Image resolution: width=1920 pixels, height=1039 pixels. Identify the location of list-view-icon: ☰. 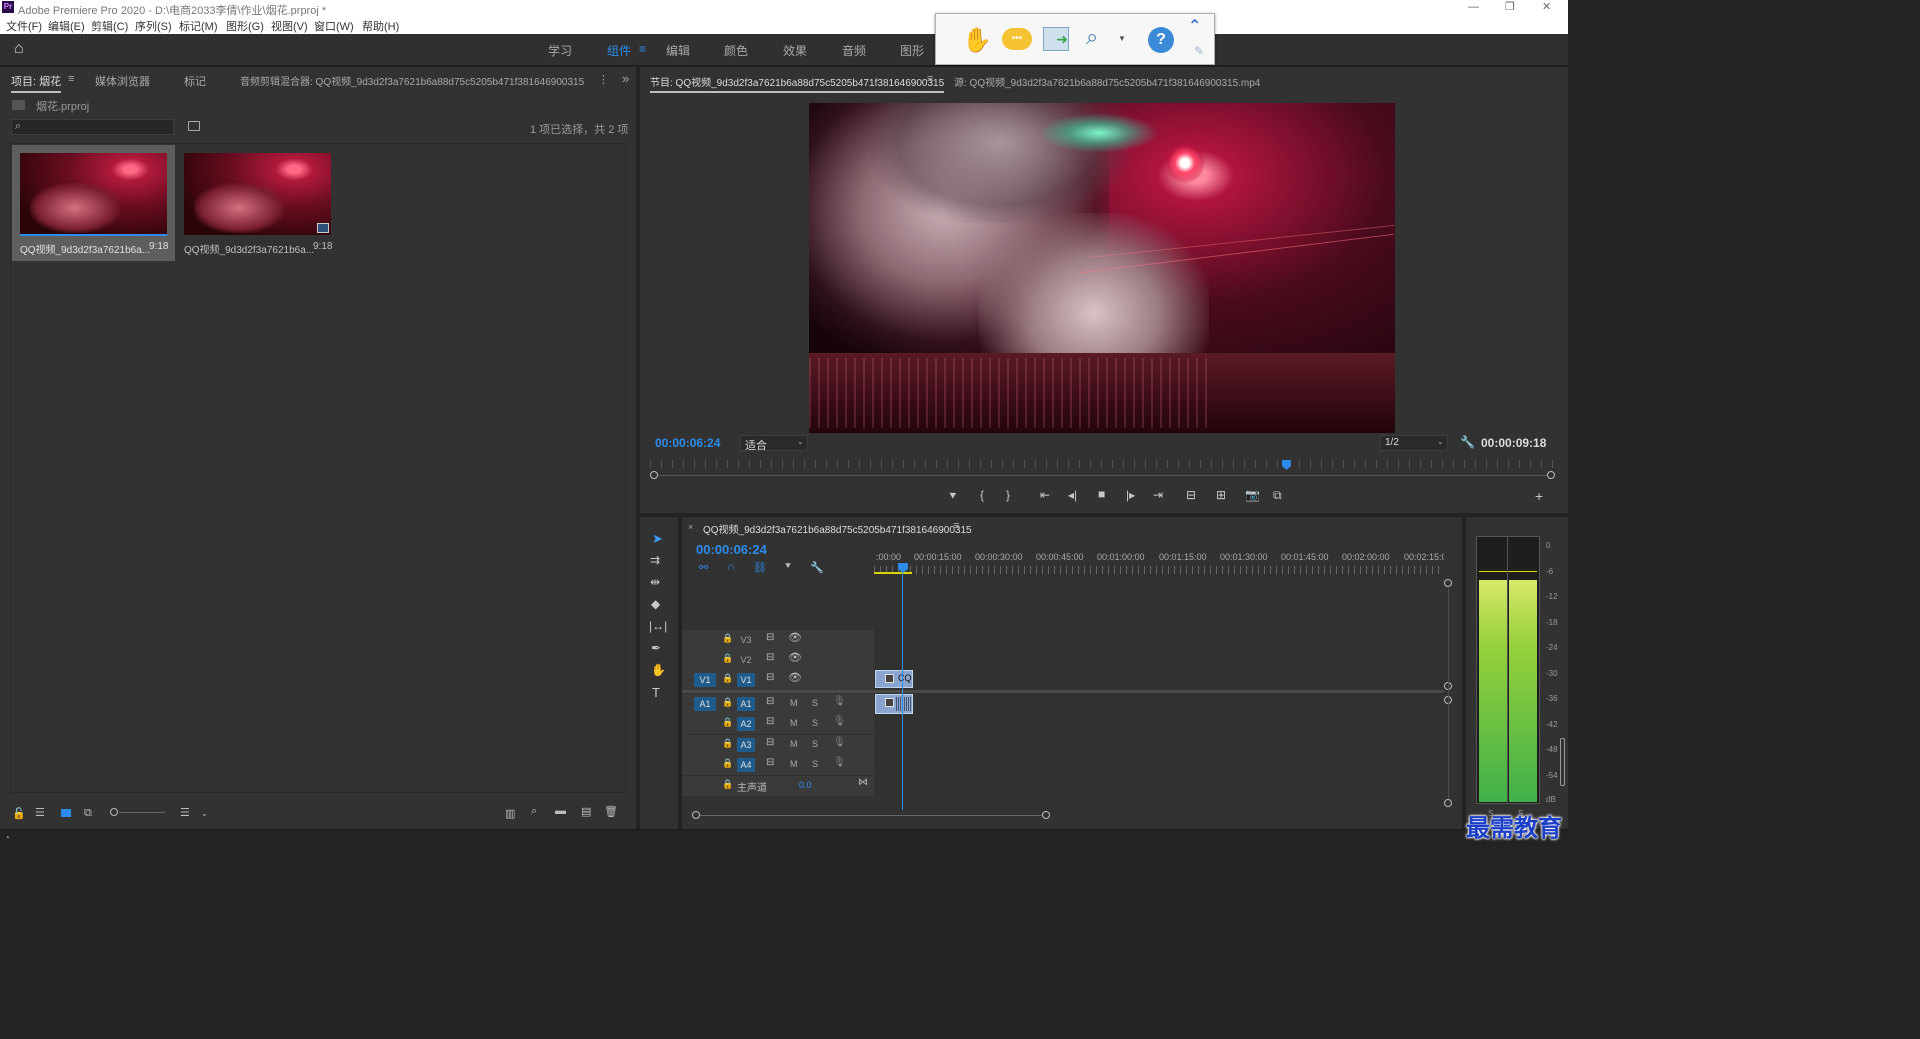
(40, 812).